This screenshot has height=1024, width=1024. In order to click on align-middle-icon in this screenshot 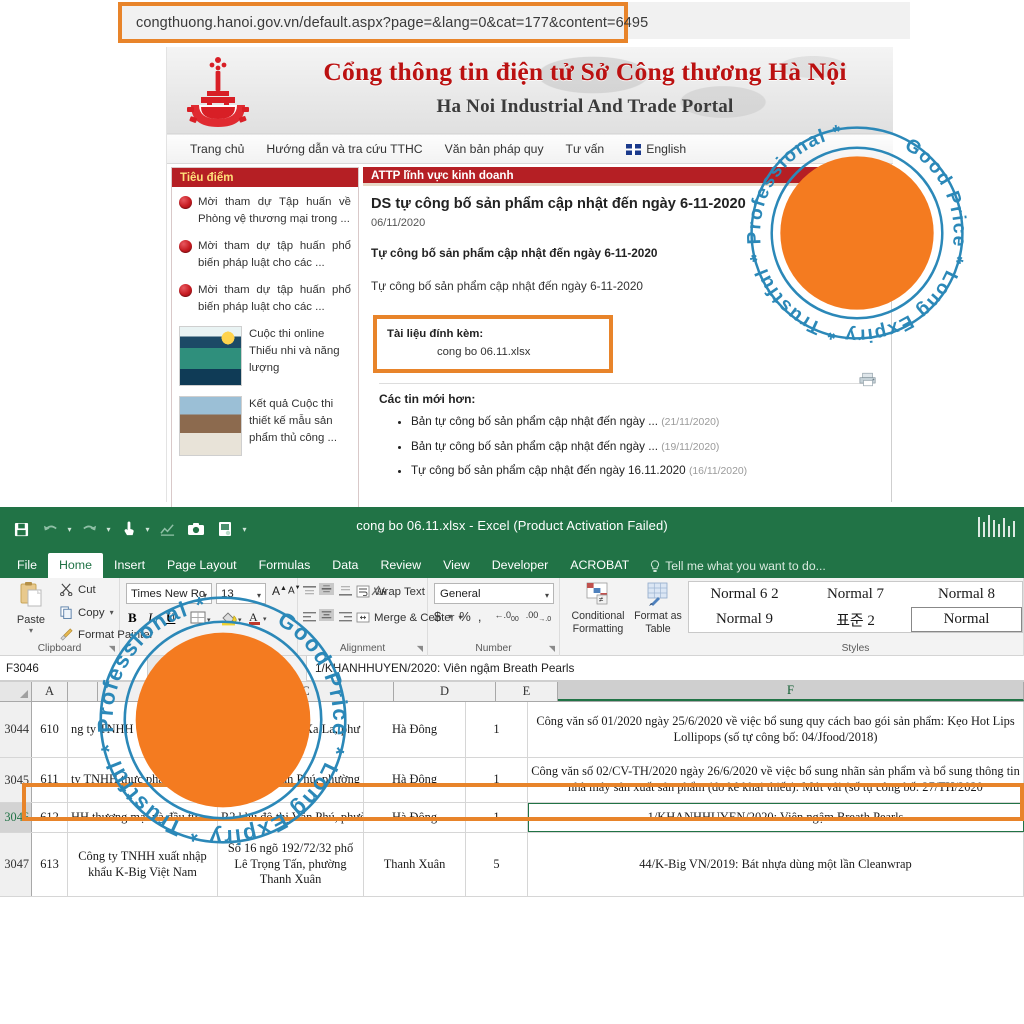, I will do `click(326, 589)`.